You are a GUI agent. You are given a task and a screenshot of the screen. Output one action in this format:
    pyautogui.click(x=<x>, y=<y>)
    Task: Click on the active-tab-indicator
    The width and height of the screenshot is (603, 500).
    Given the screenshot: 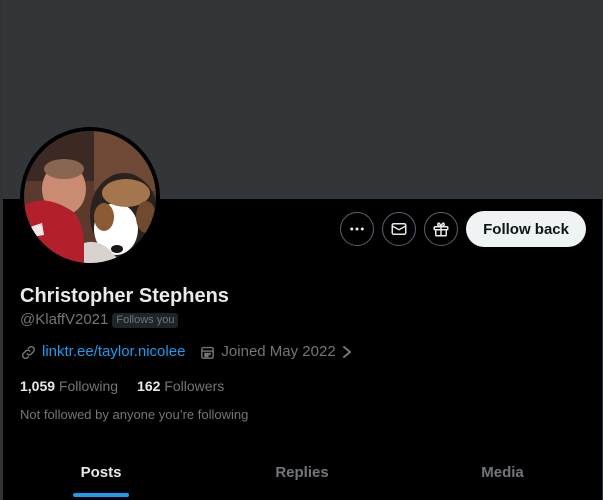 What is the action you would take?
    pyautogui.click(x=101, y=495)
    